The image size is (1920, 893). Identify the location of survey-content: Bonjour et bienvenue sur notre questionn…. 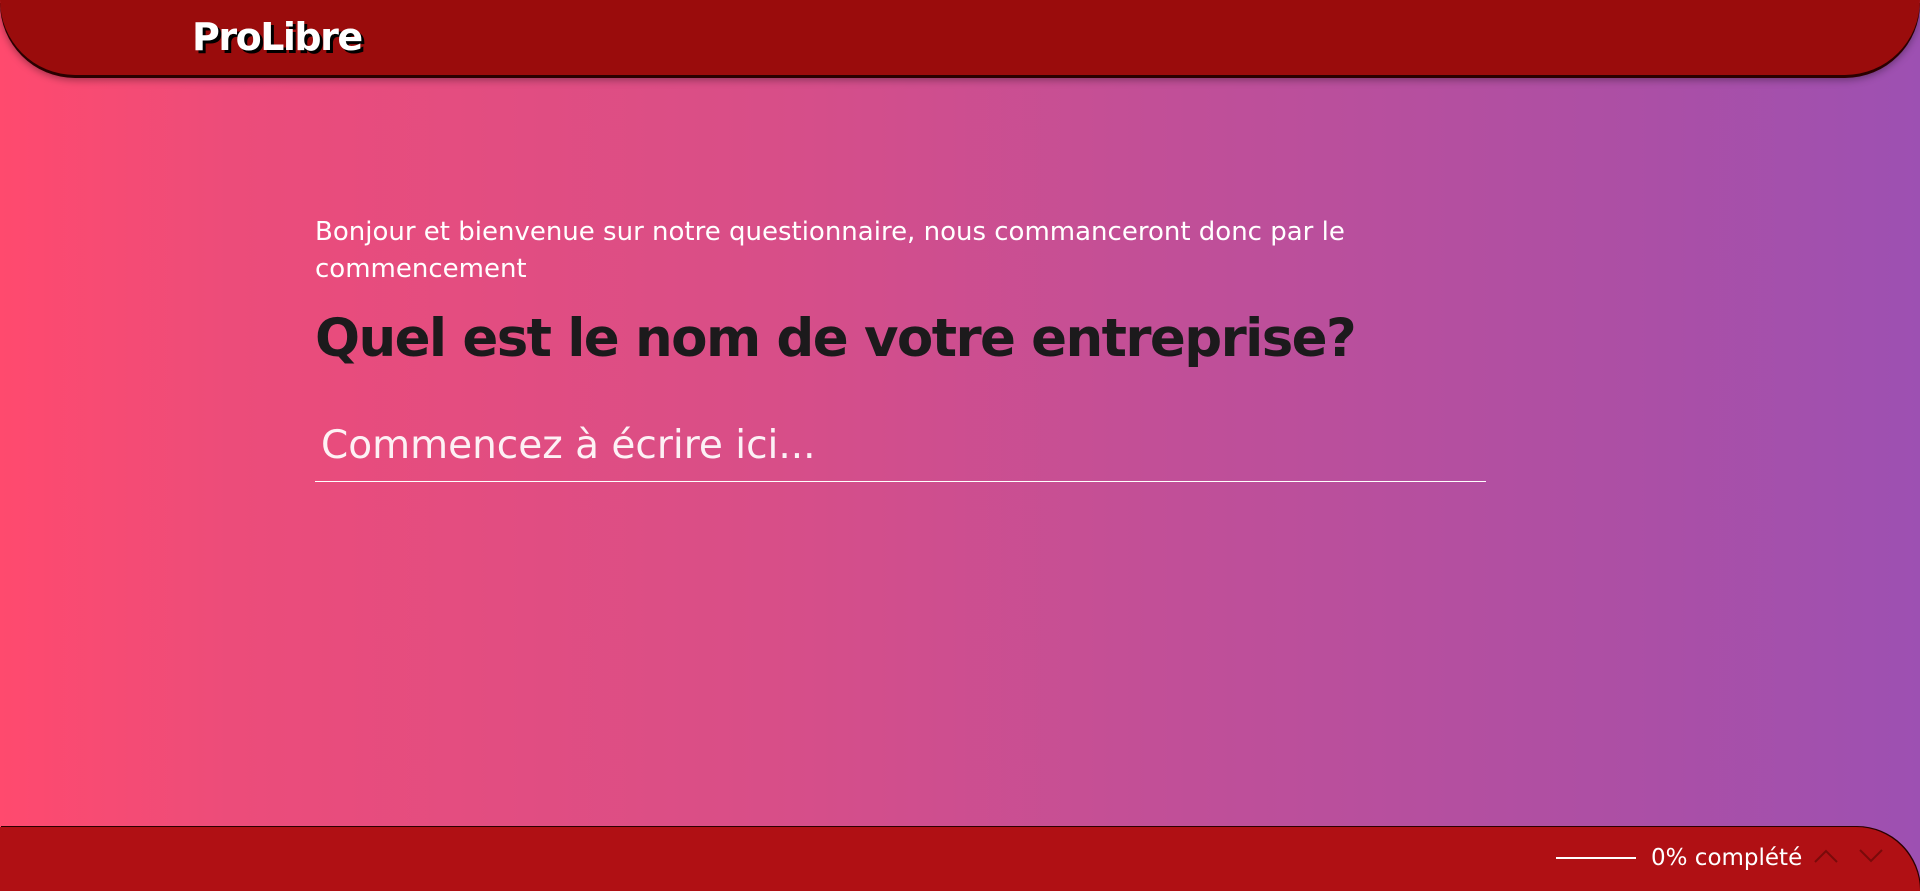
(900, 293).